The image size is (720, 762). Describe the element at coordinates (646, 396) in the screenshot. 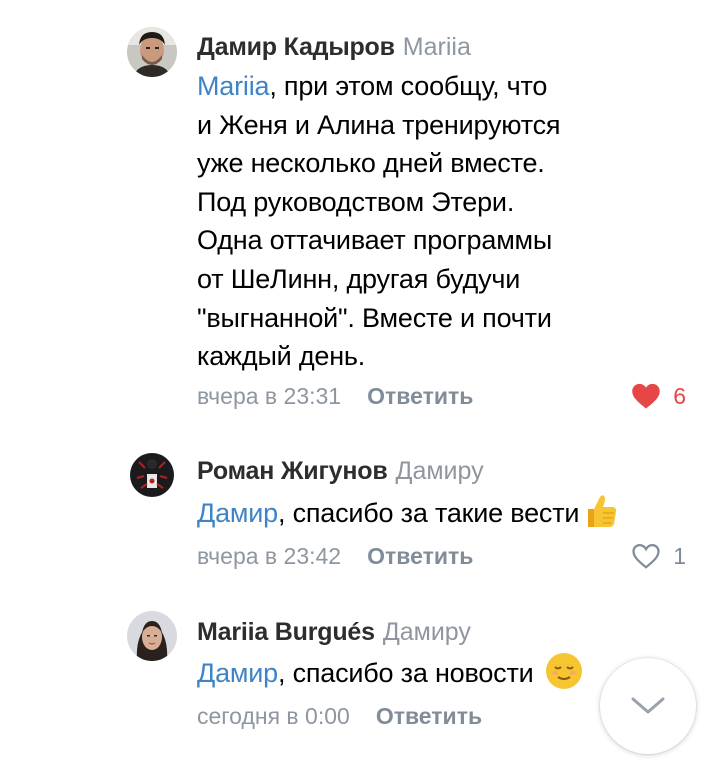

I see `heart-filled-icon` at that location.